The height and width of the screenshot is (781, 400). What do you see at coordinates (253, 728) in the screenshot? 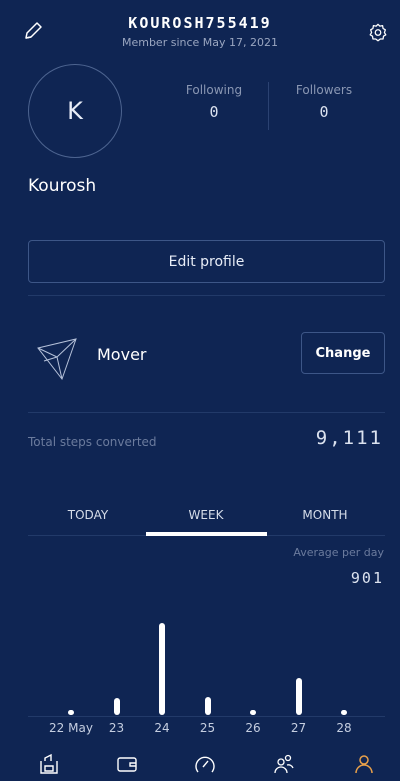
I see `chart-x-label: 26` at bounding box center [253, 728].